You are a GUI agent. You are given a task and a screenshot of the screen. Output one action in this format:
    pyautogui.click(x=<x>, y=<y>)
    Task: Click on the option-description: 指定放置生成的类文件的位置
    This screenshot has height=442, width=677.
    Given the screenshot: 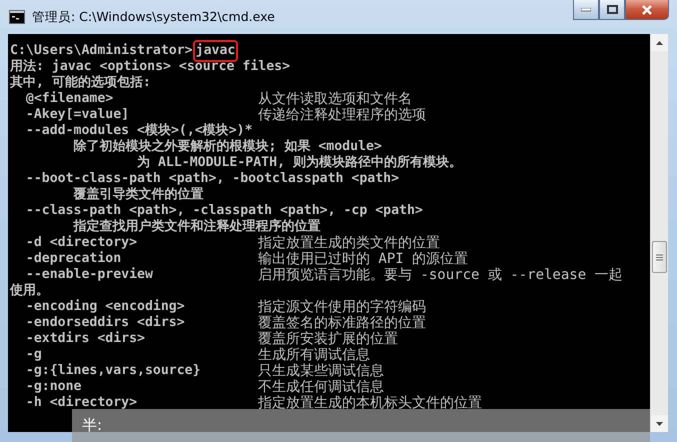 What is the action you would take?
    pyautogui.click(x=349, y=243)
    